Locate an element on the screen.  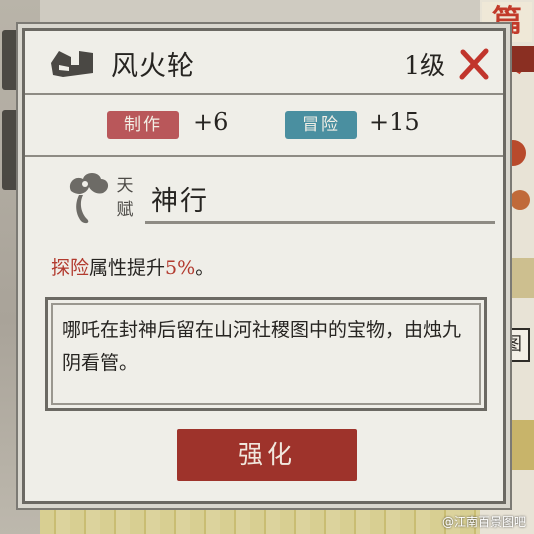
close-icon is located at coordinates (474, 64).